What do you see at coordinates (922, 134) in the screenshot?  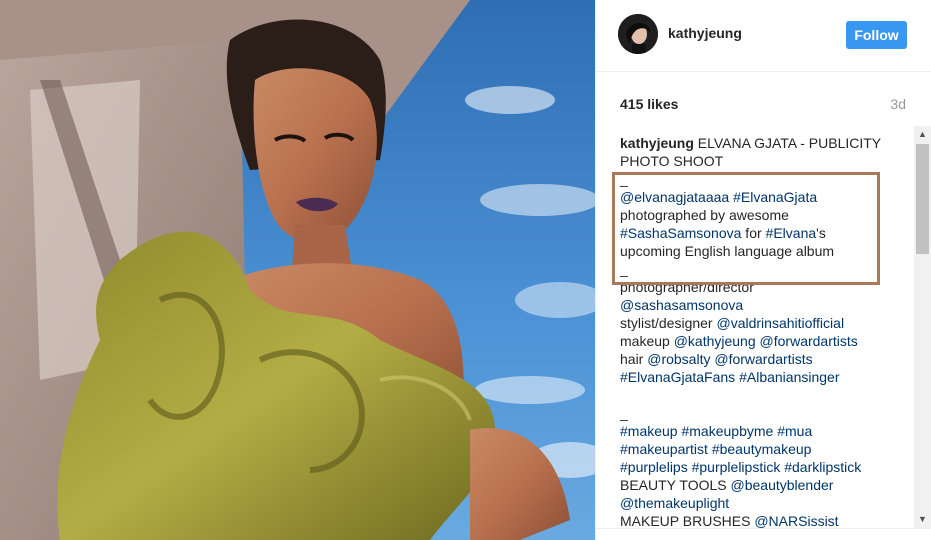 I see `chevron-up-icon: ▲` at bounding box center [922, 134].